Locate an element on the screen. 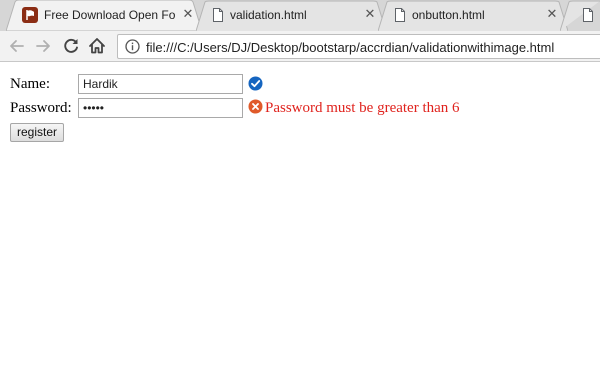 The height and width of the screenshot is (369, 600). tab-onbutton: onbutton.html ✕ is located at coordinates (473, 15).